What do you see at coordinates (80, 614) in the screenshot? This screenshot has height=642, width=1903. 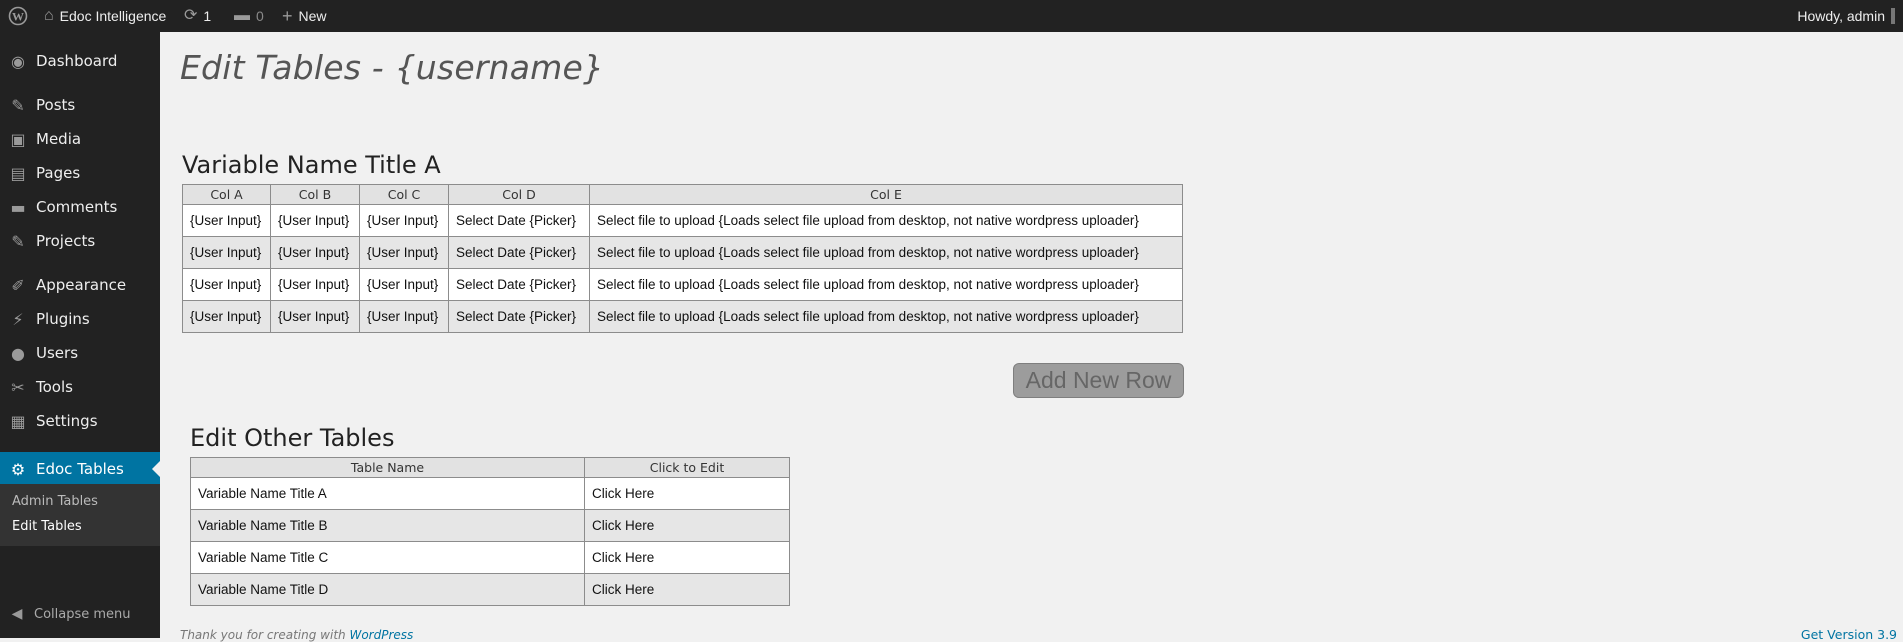 I see `collapse-menu-button: ◀ Collapse menu` at bounding box center [80, 614].